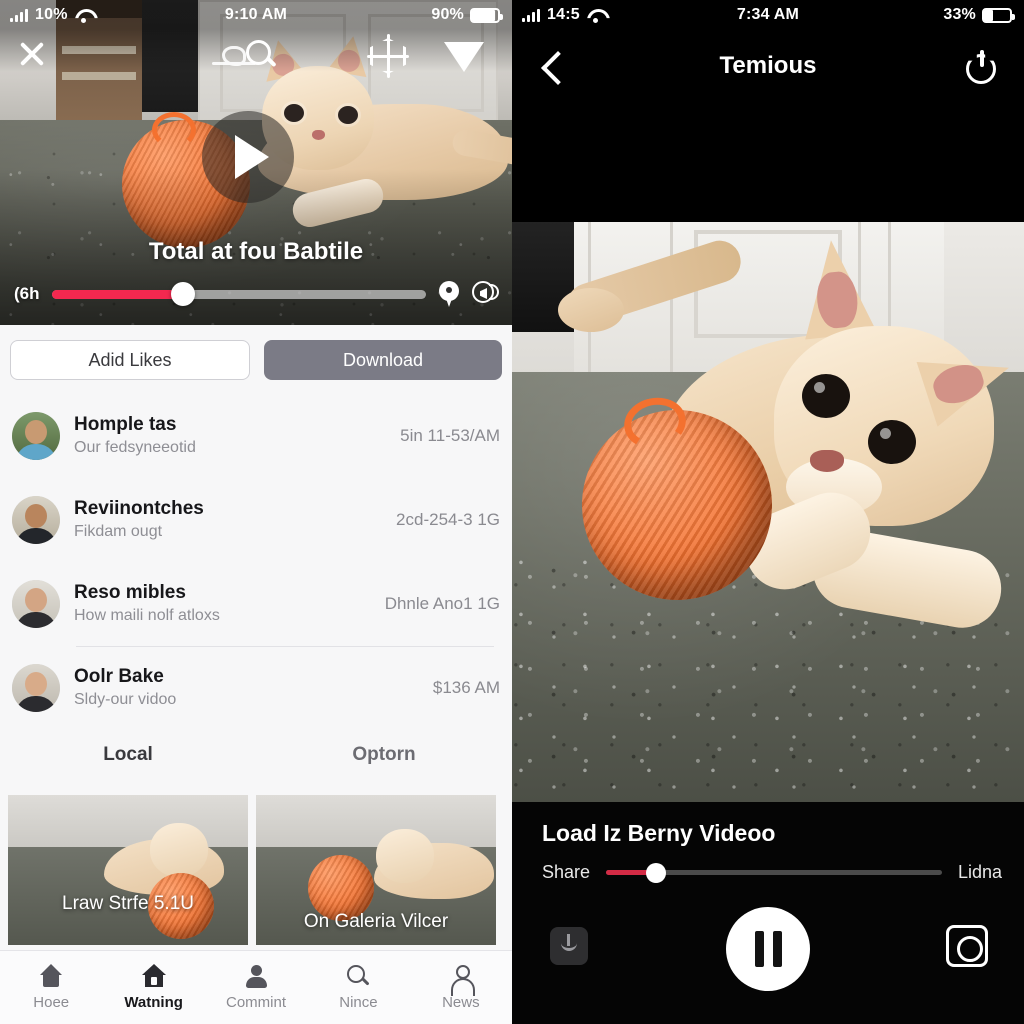 Image resolution: width=1024 pixels, height=1024 pixels. I want to click on thumbnail-grid: Lraw Strfe 5.1U On Galeria Vilcer, so click(256, 870).